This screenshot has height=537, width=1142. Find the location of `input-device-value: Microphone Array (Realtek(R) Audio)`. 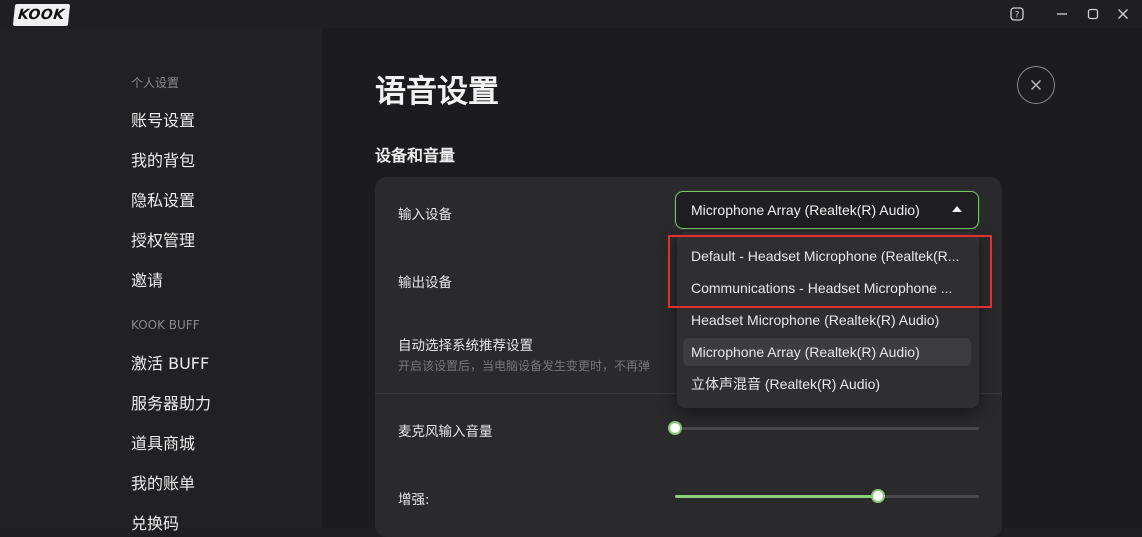

input-device-value: Microphone Array (Realtek(R) Audio) is located at coordinates (805, 210).